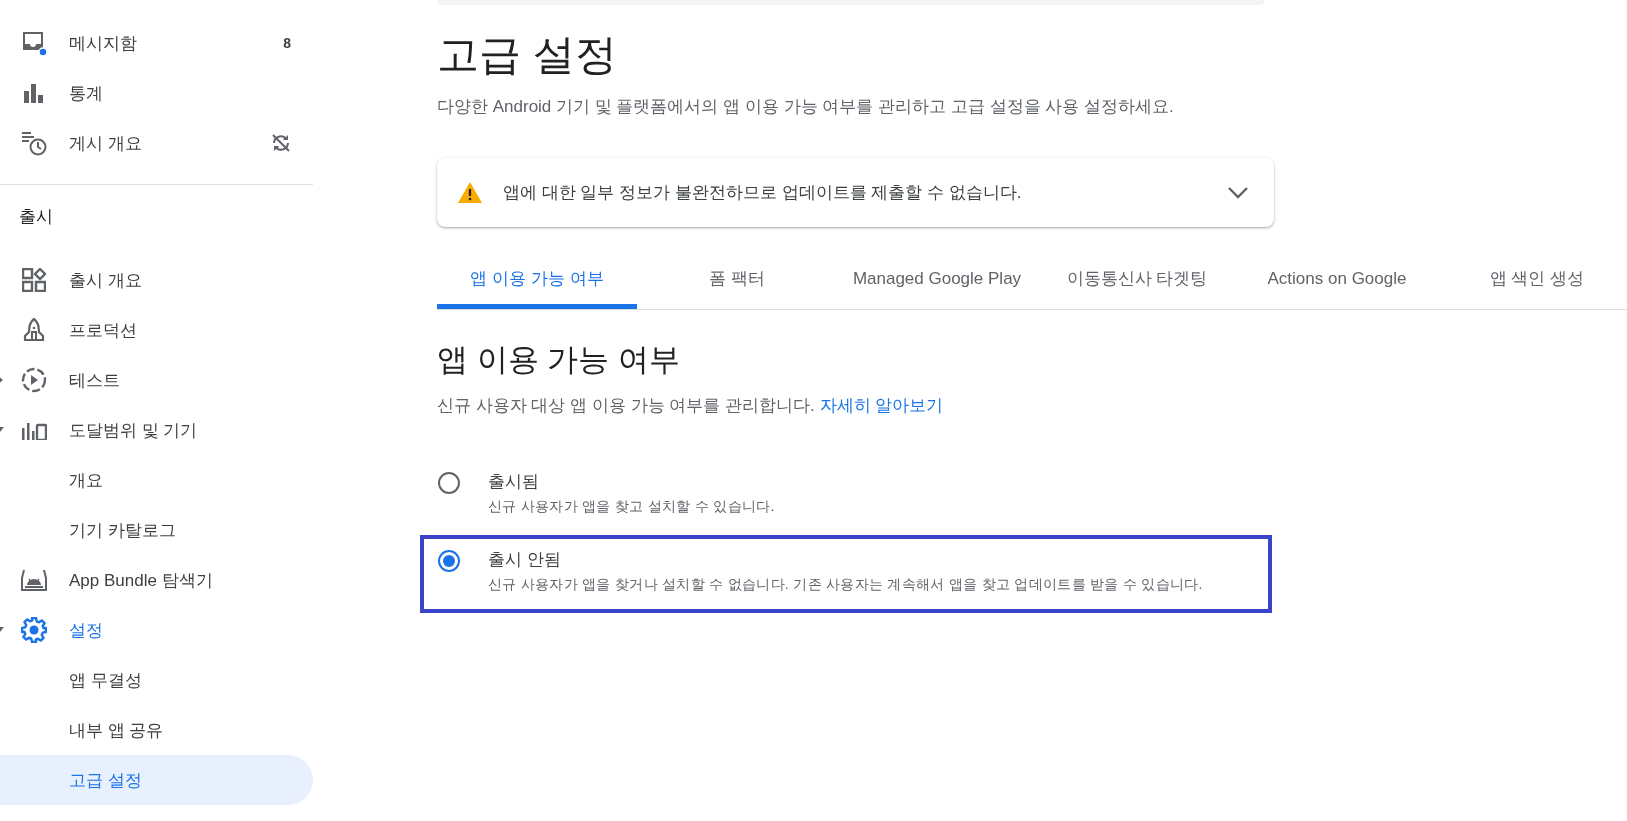  I want to click on nav-item: 개요, so click(156, 480).